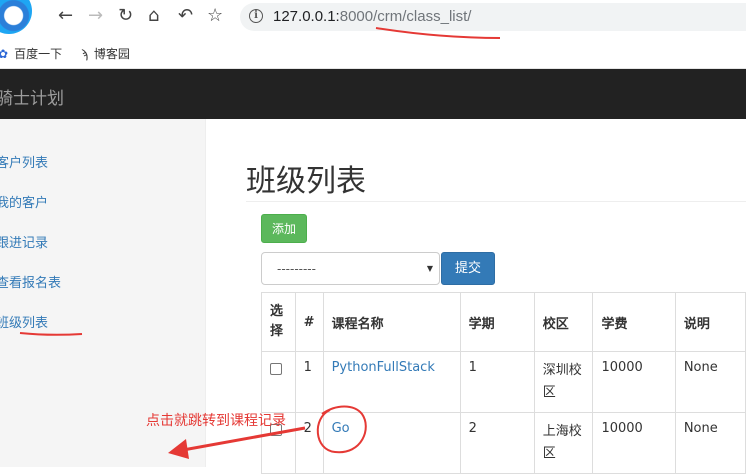  What do you see at coordinates (350, 268) in the screenshot?
I see `action-select: --------- ▼` at bounding box center [350, 268].